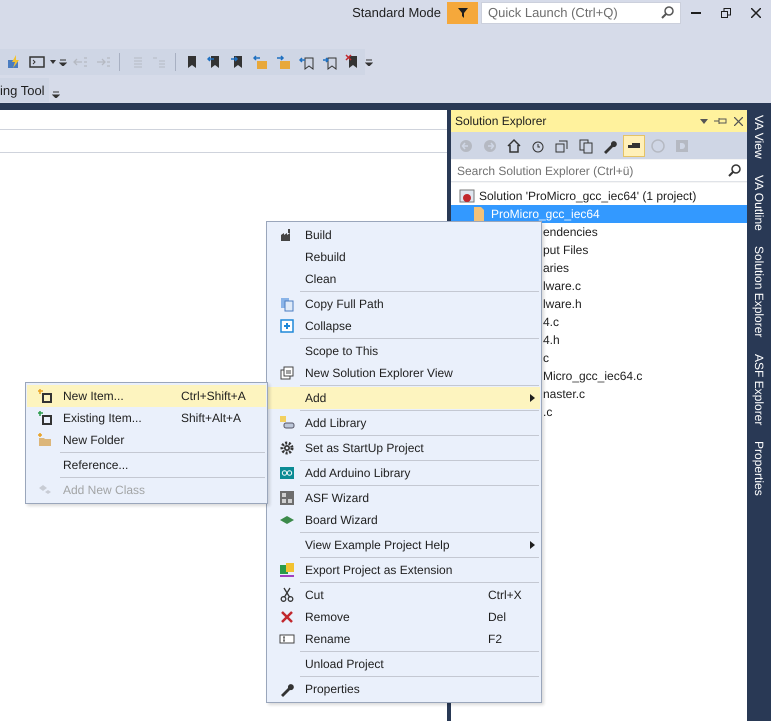 Image resolution: width=771 pixels, height=721 pixels. I want to click on side-tab: ASF Explorer, so click(759, 390).